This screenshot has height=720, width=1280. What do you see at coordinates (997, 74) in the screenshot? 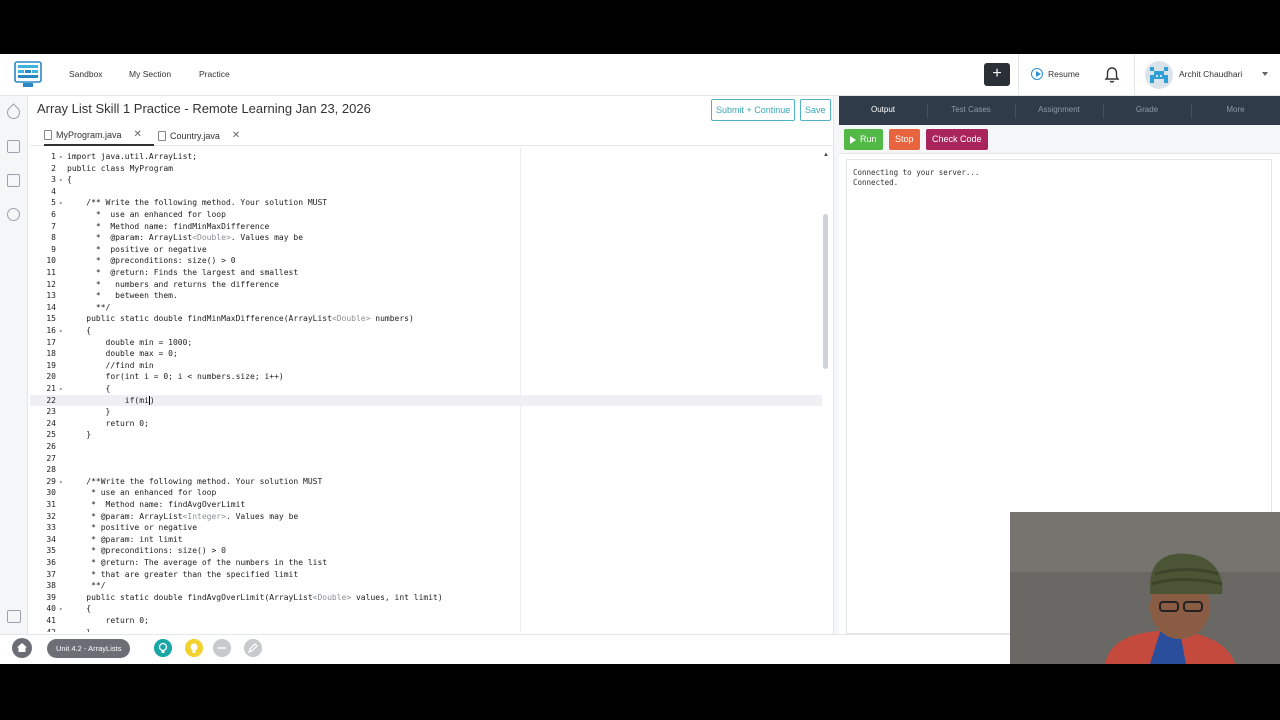
I see `create-button: +` at bounding box center [997, 74].